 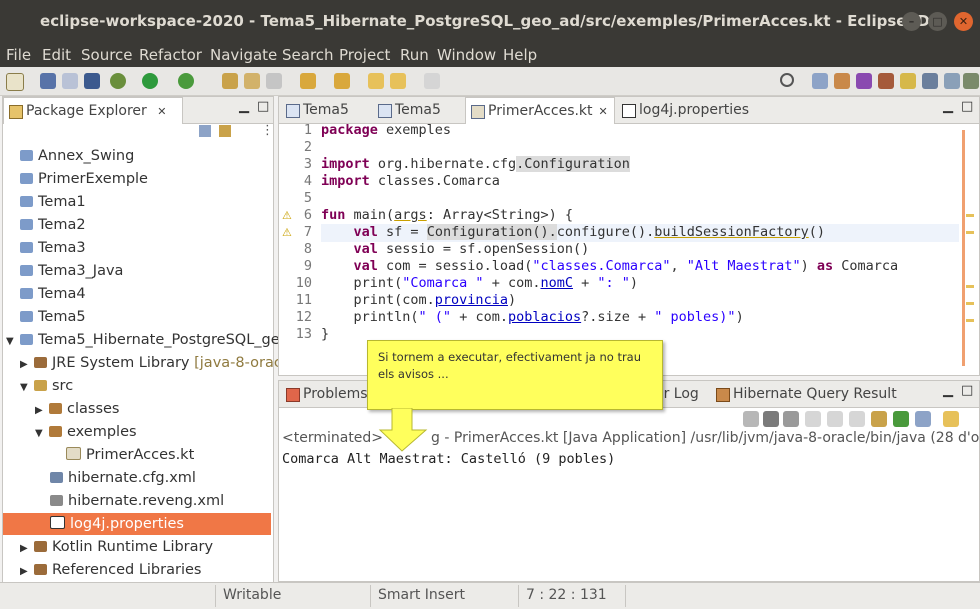 I want to click on code-line-10: print("Comarca " + com.nomC + ": "), so click(x=480, y=283).